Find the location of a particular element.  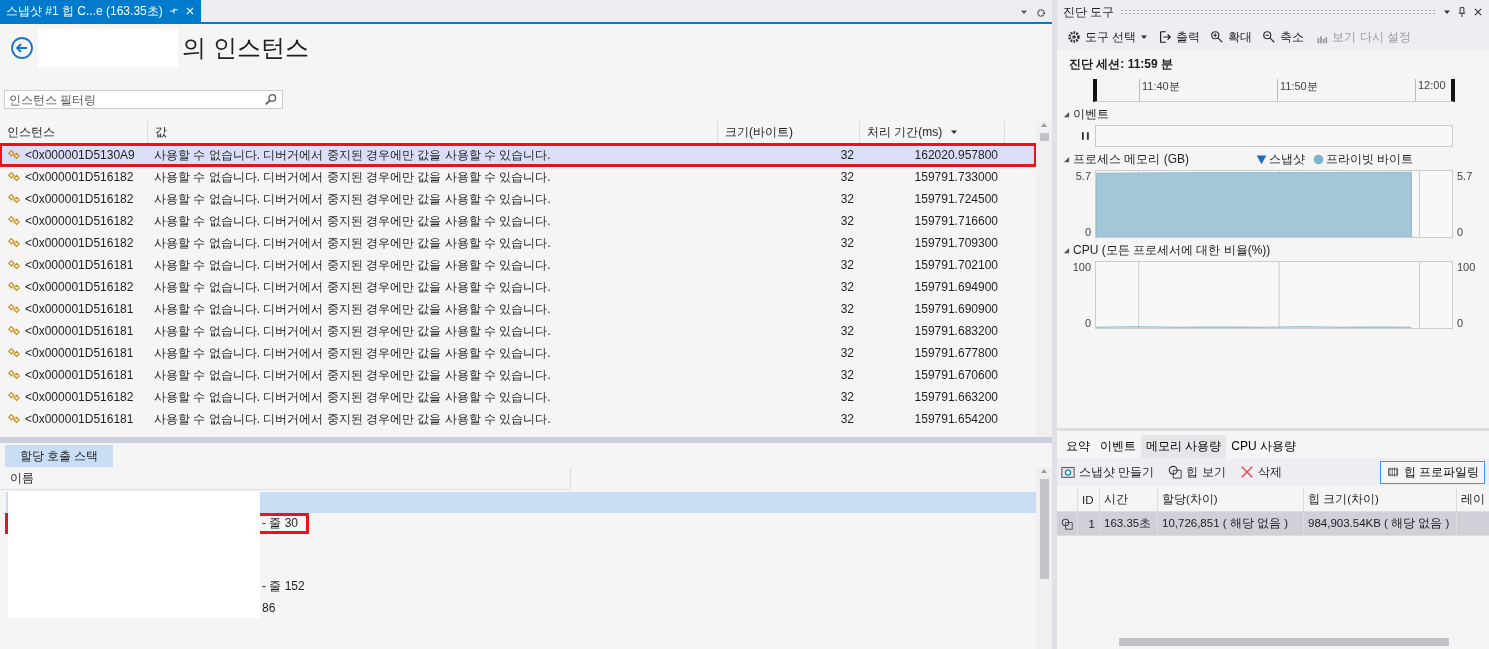

zoom-in-icon is located at coordinates (1217, 37).